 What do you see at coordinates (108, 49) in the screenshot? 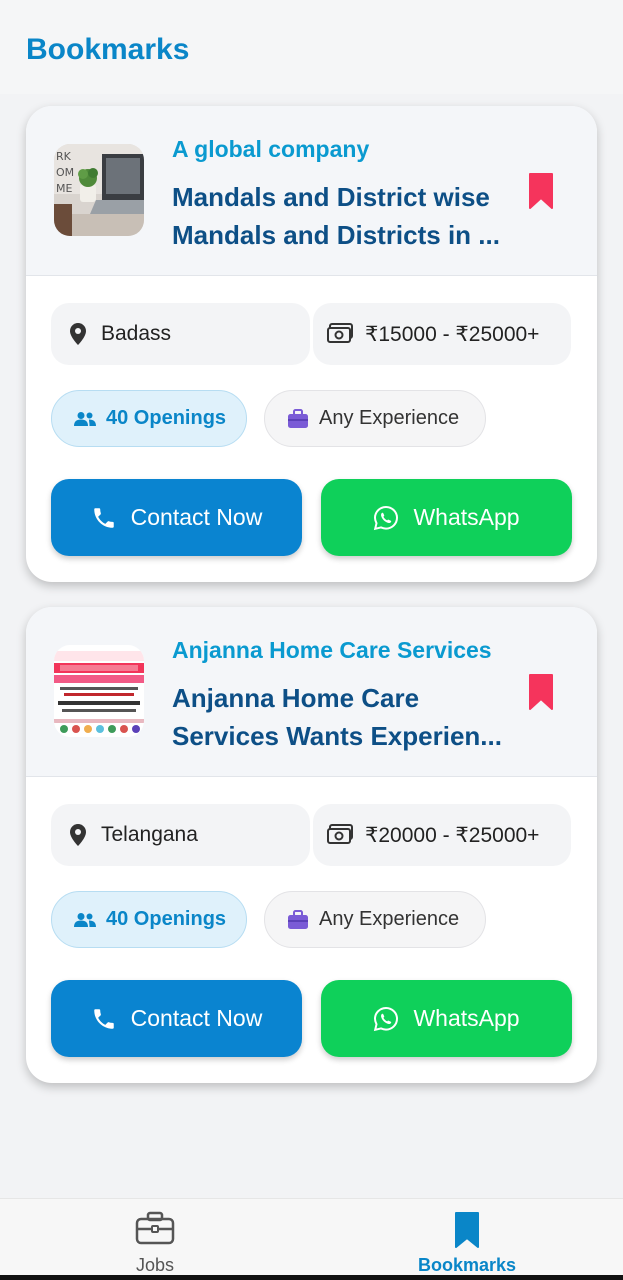
I see `page-title: Bookmarks` at bounding box center [108, 49].